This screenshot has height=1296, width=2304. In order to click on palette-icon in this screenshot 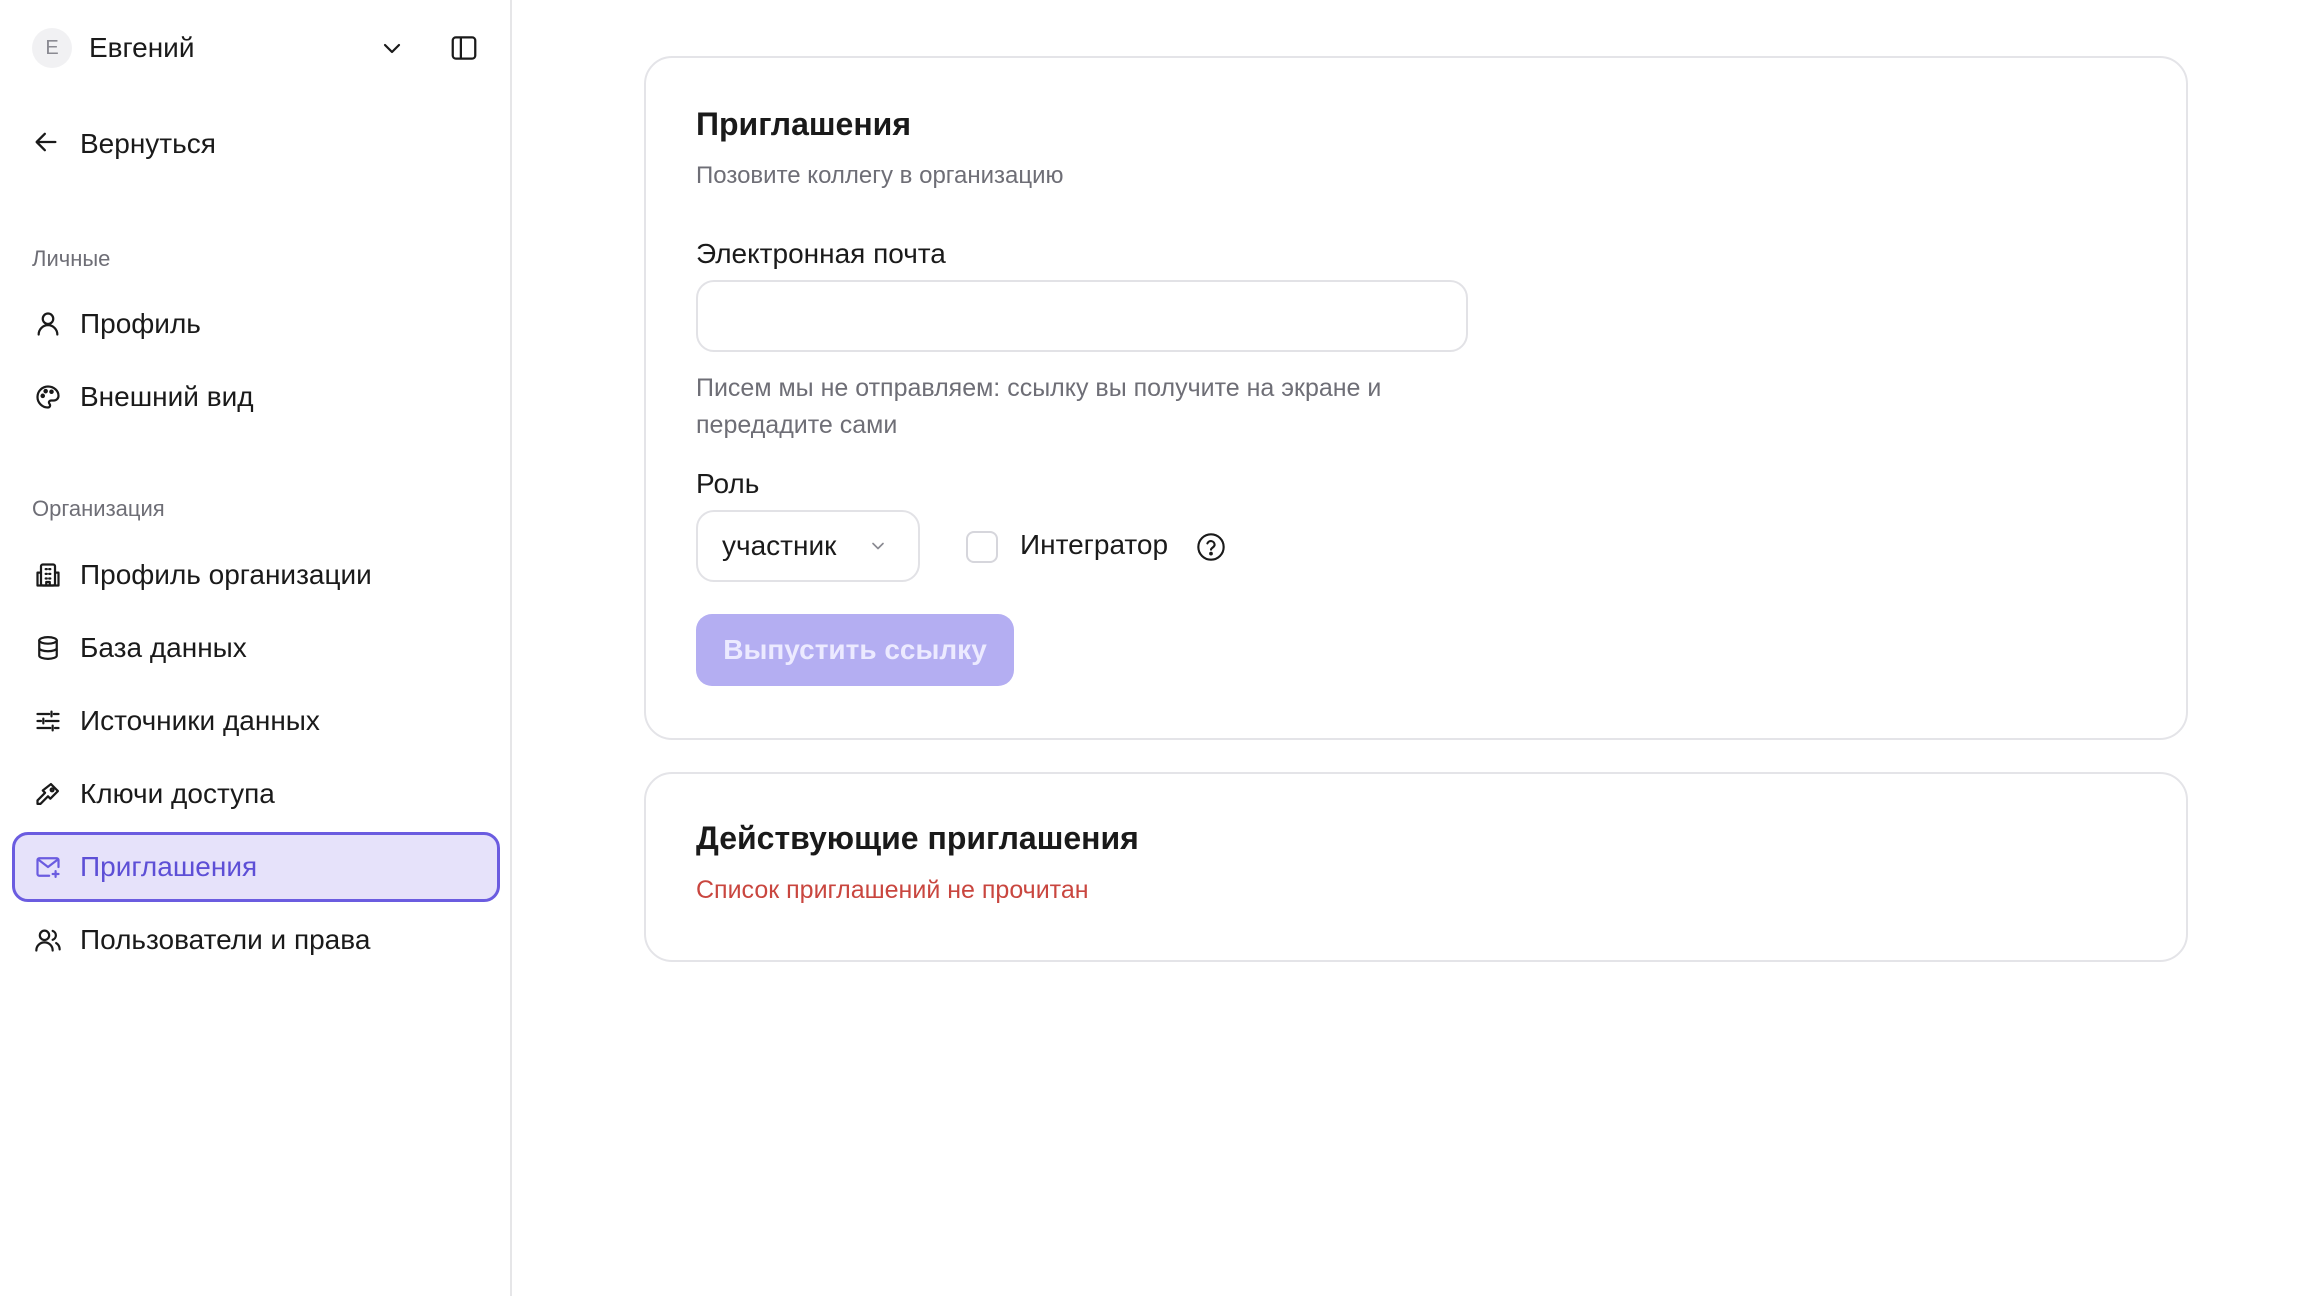, I will do `click(48, 397)`.